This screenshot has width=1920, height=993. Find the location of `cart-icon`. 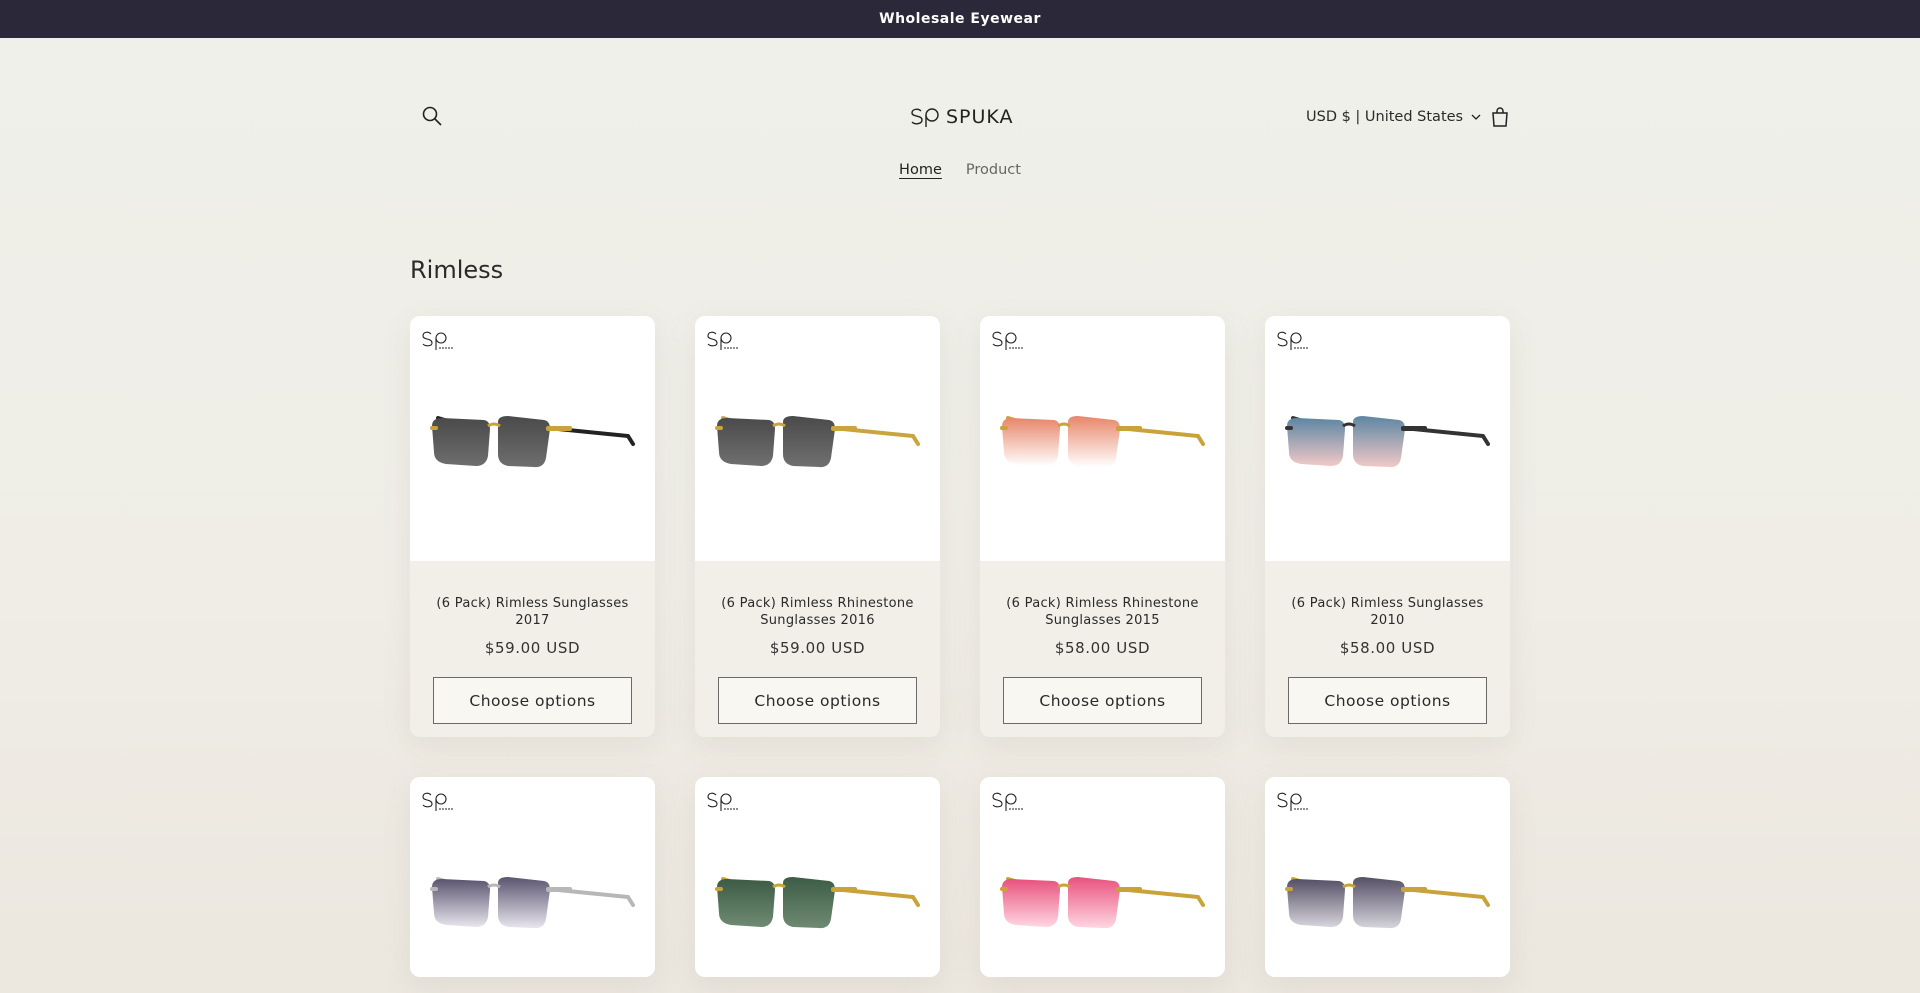

cart-icon is located at coordinates (1500, 117).